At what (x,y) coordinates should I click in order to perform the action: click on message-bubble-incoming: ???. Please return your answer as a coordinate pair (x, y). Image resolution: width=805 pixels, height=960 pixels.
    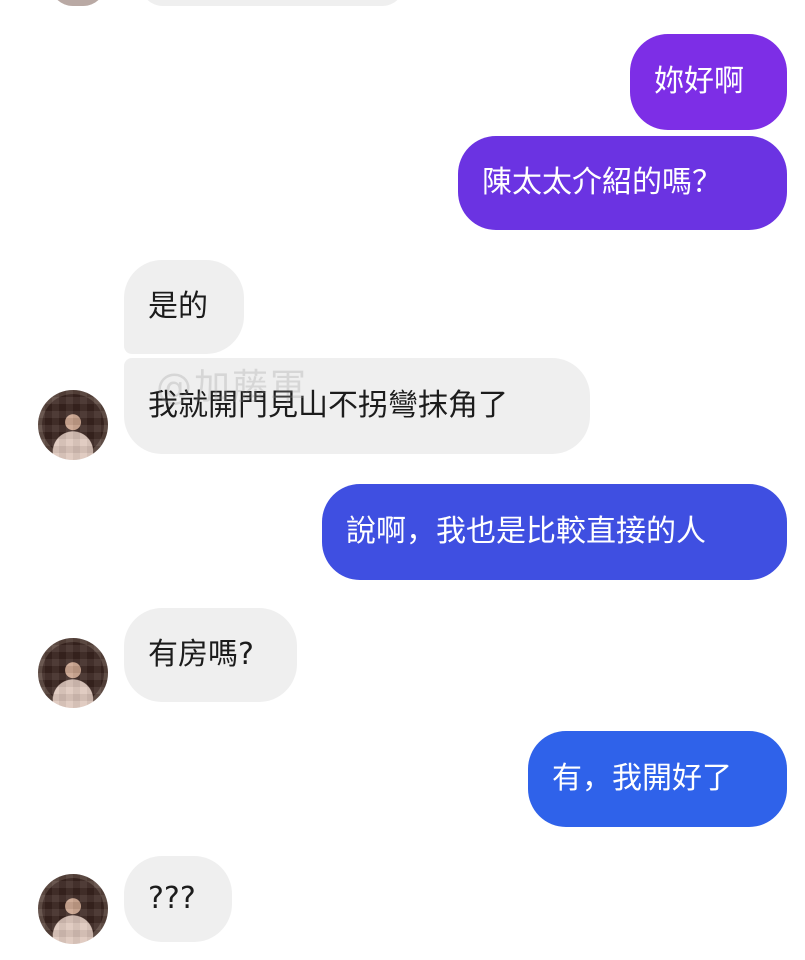
    Looking at the image, I should click on (178, 899).